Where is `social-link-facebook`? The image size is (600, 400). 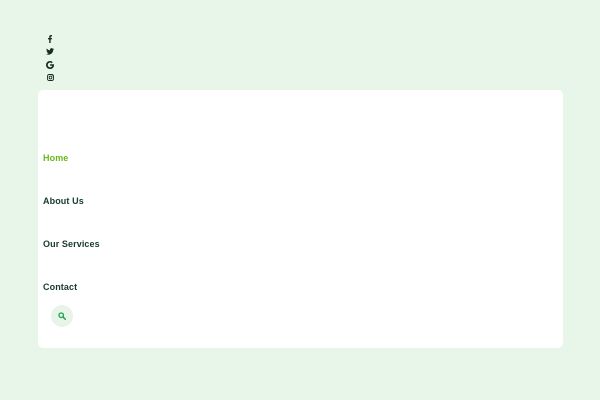 social-link-facebook is located at coordinates (50, 38).